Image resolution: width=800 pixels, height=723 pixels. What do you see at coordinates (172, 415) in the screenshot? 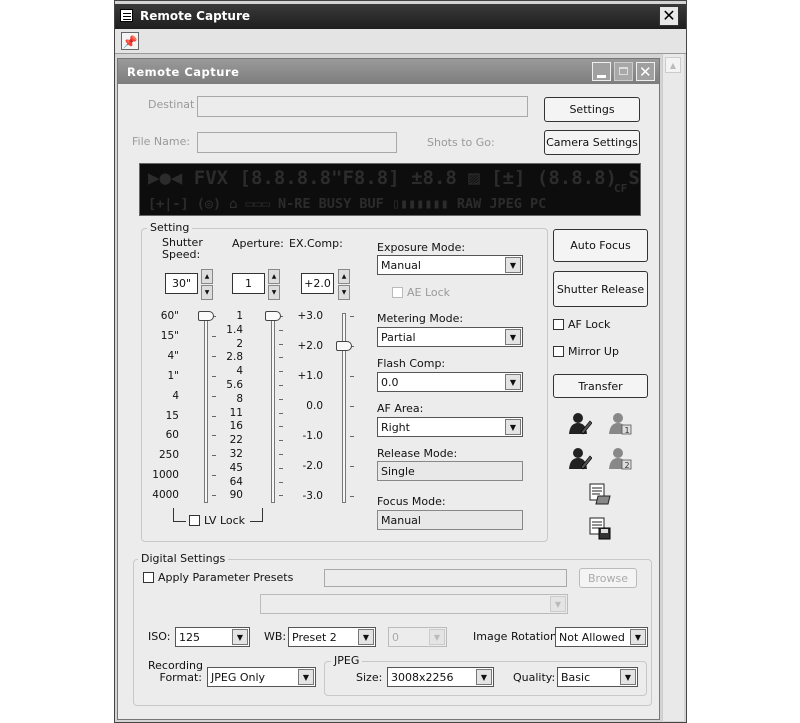
I see `shutter-speed-scale-label: 15` at bounding box center [172, 415].